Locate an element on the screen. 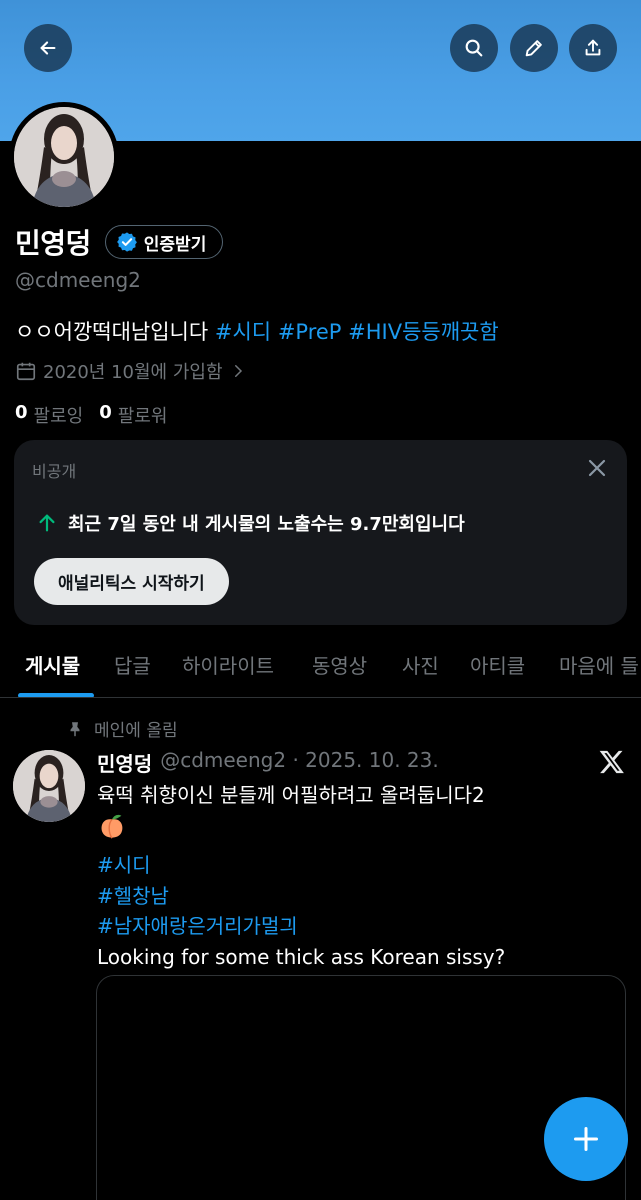  followers-label: 팔로워 is located at coordinates (142, 416).